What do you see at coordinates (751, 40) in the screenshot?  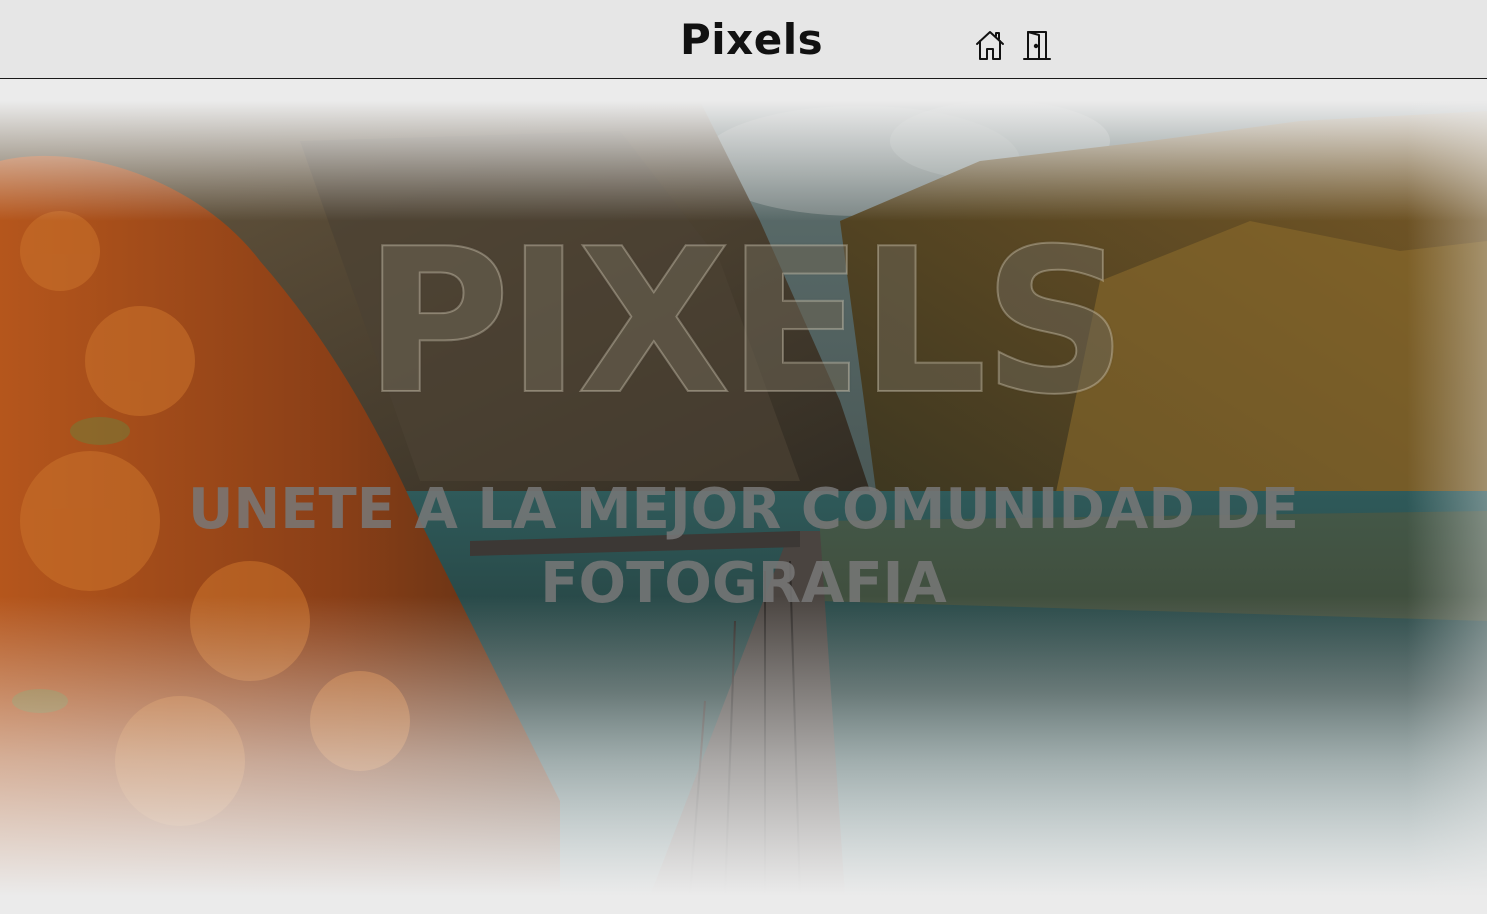 I see `brand-logo: Pixels` at bounding box center [751, 40].